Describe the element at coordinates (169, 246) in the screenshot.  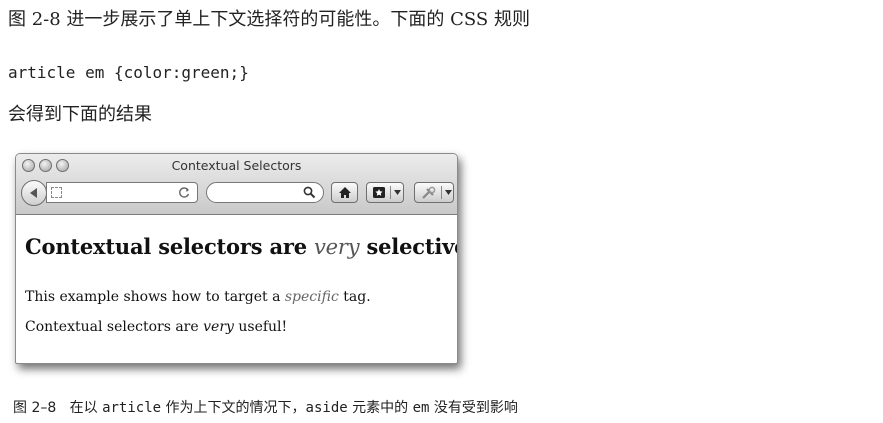
I see `heading-text: Contextual selectors are` at that location.